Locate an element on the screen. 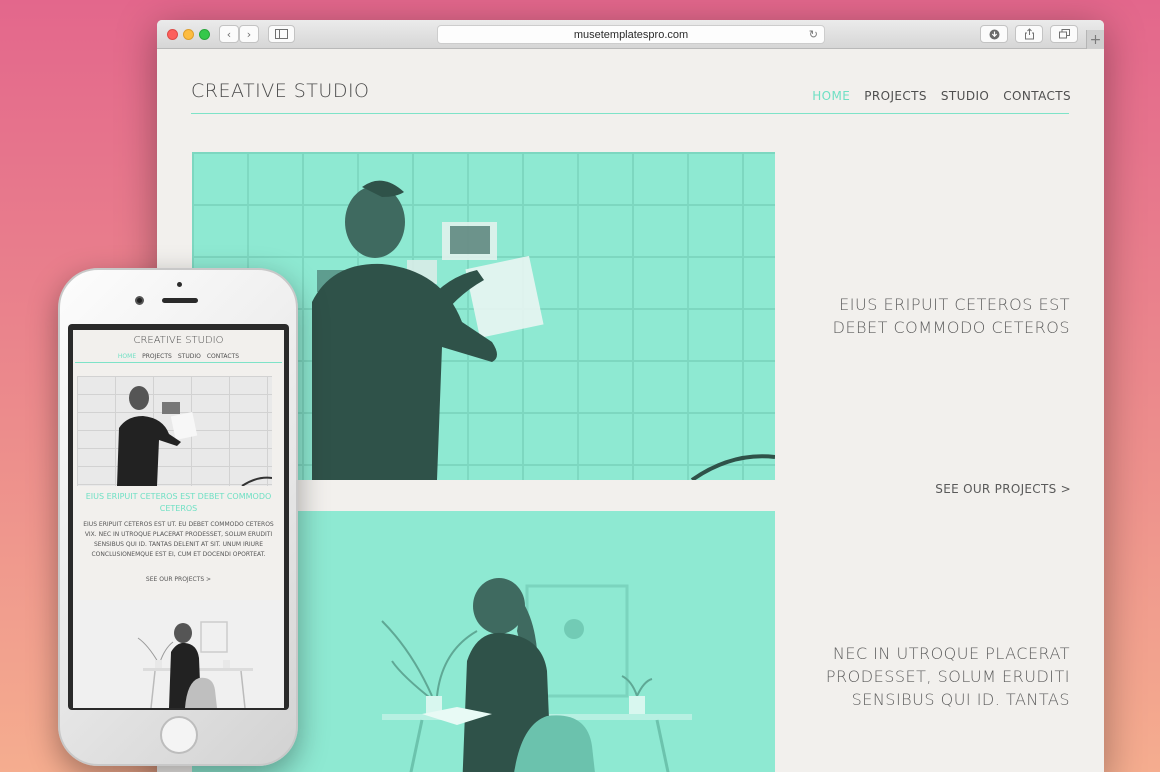 The image size is (1160, 772). back-button: ‹ is located at coordinates (229, 34).